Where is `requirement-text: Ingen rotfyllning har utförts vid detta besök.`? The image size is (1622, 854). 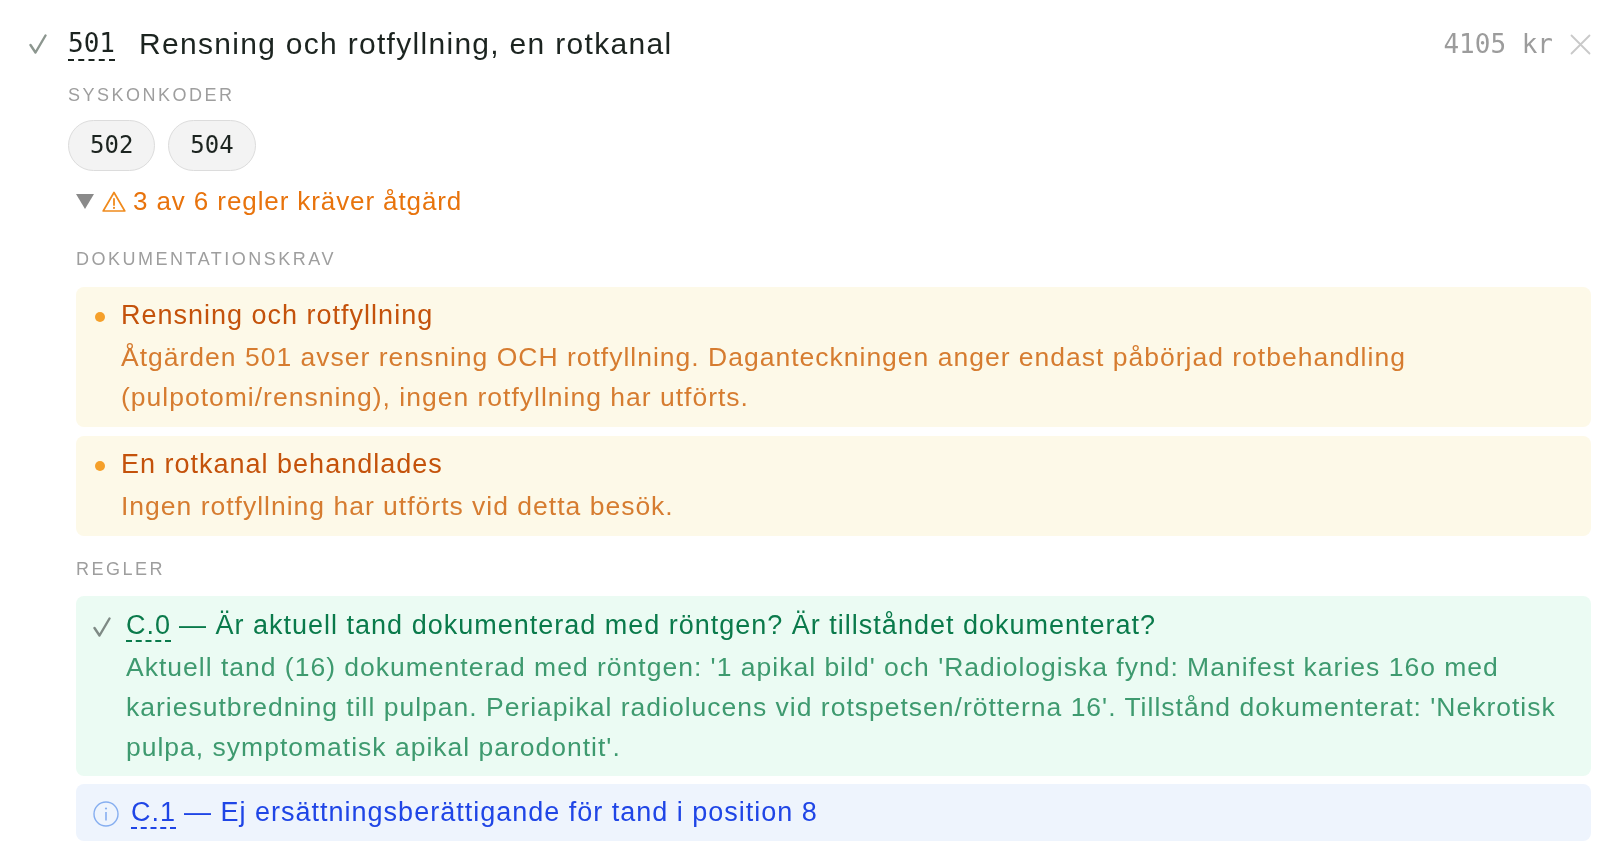 requirement-text: Ingen rotfyllning har utförts vid detta besök. is located at coordinates (398, 506).